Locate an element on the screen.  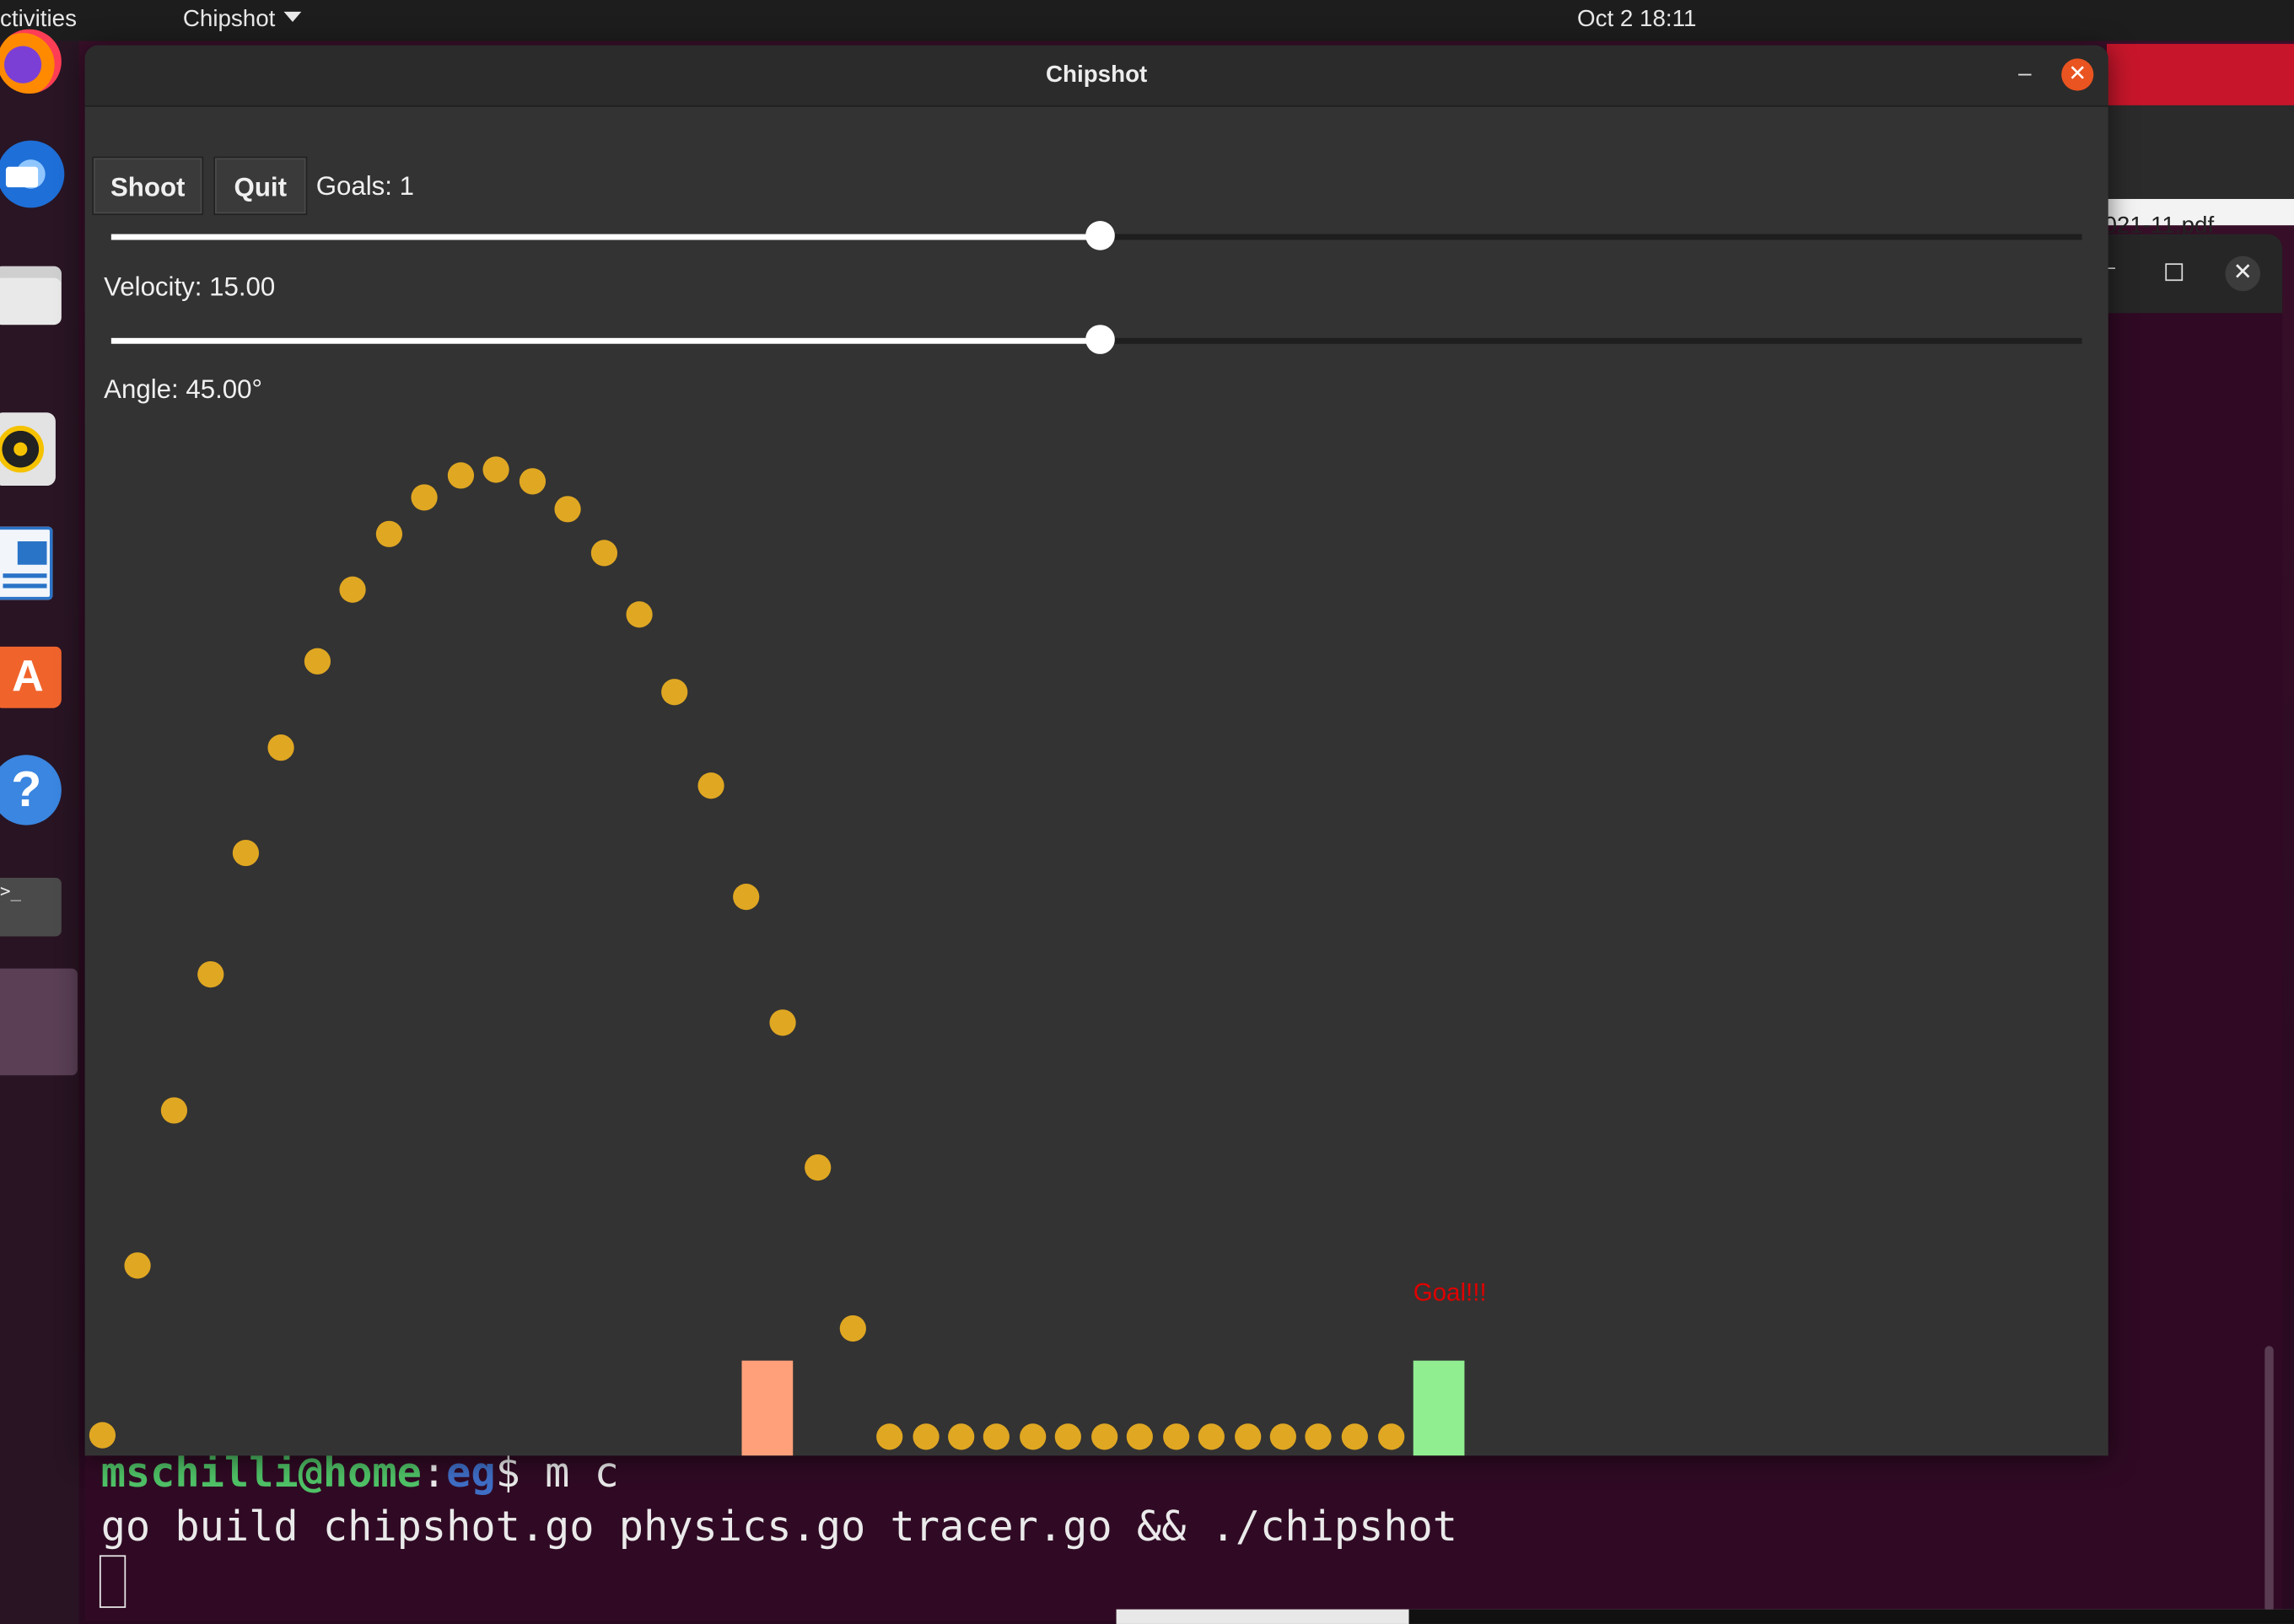
folder-icon is located at coordinates (31, 295).